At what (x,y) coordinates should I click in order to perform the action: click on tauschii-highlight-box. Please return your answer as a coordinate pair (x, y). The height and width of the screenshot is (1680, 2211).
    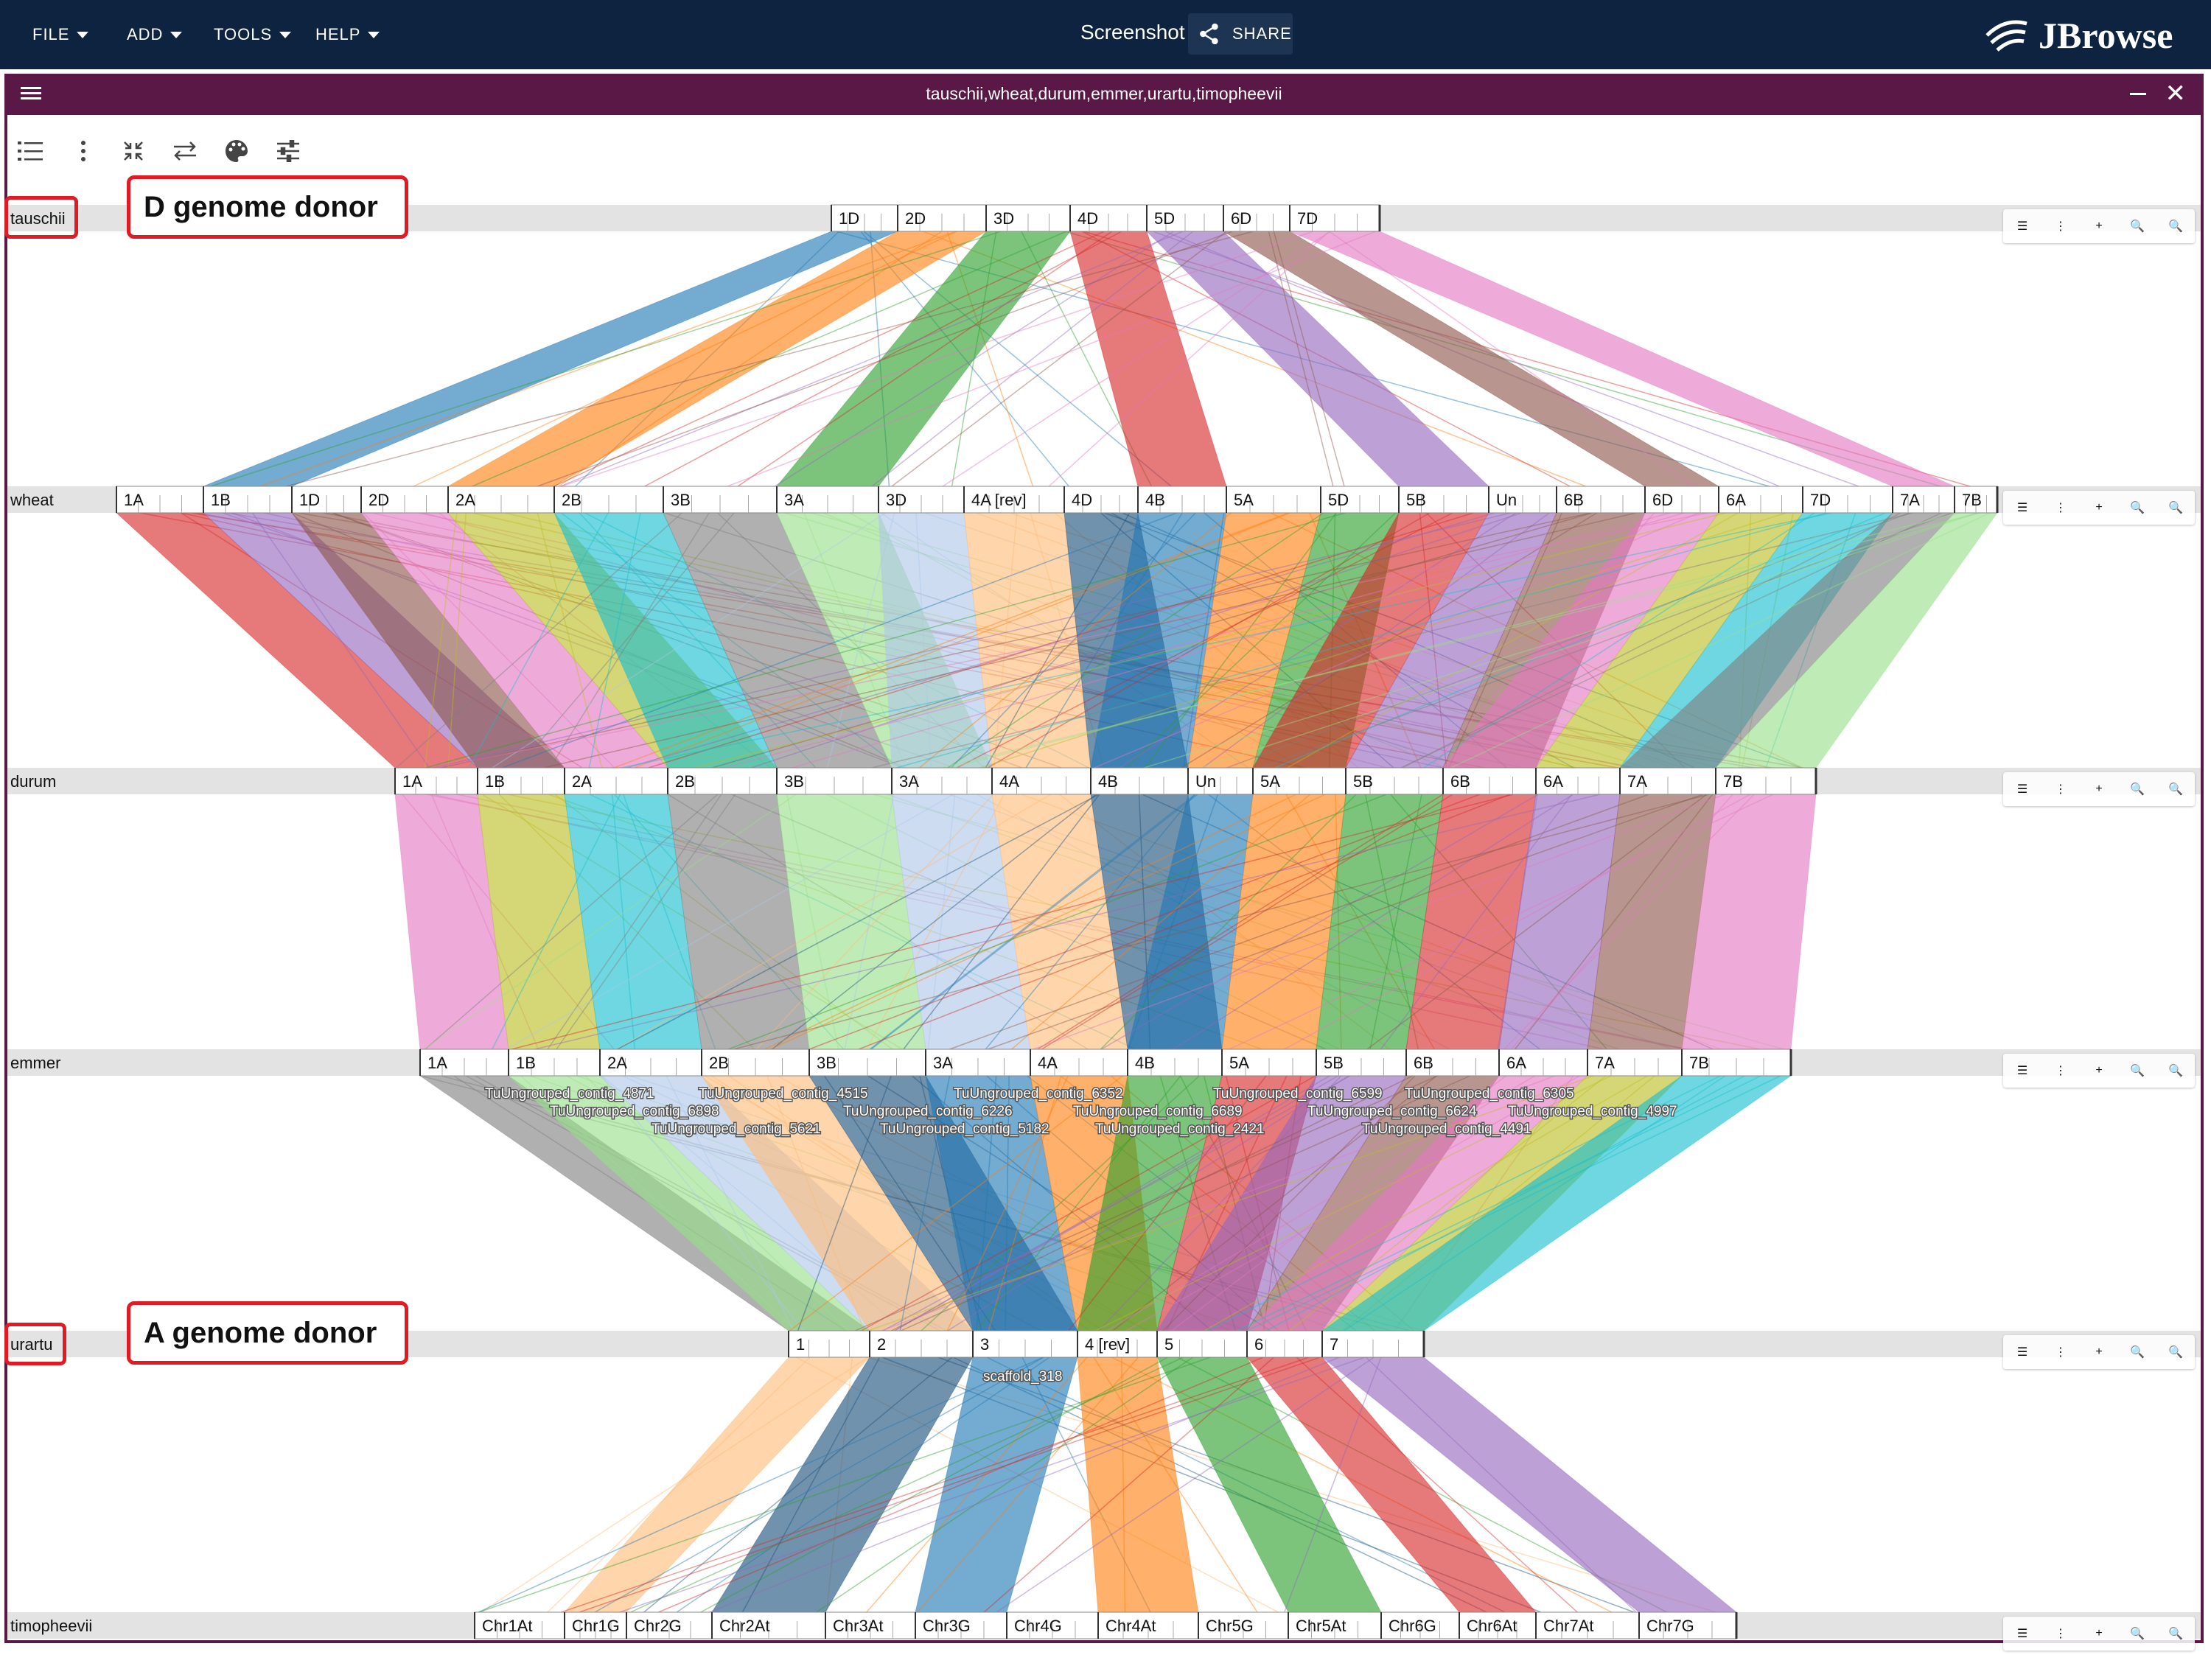
    Looking at the image, I should click on (41, 217).